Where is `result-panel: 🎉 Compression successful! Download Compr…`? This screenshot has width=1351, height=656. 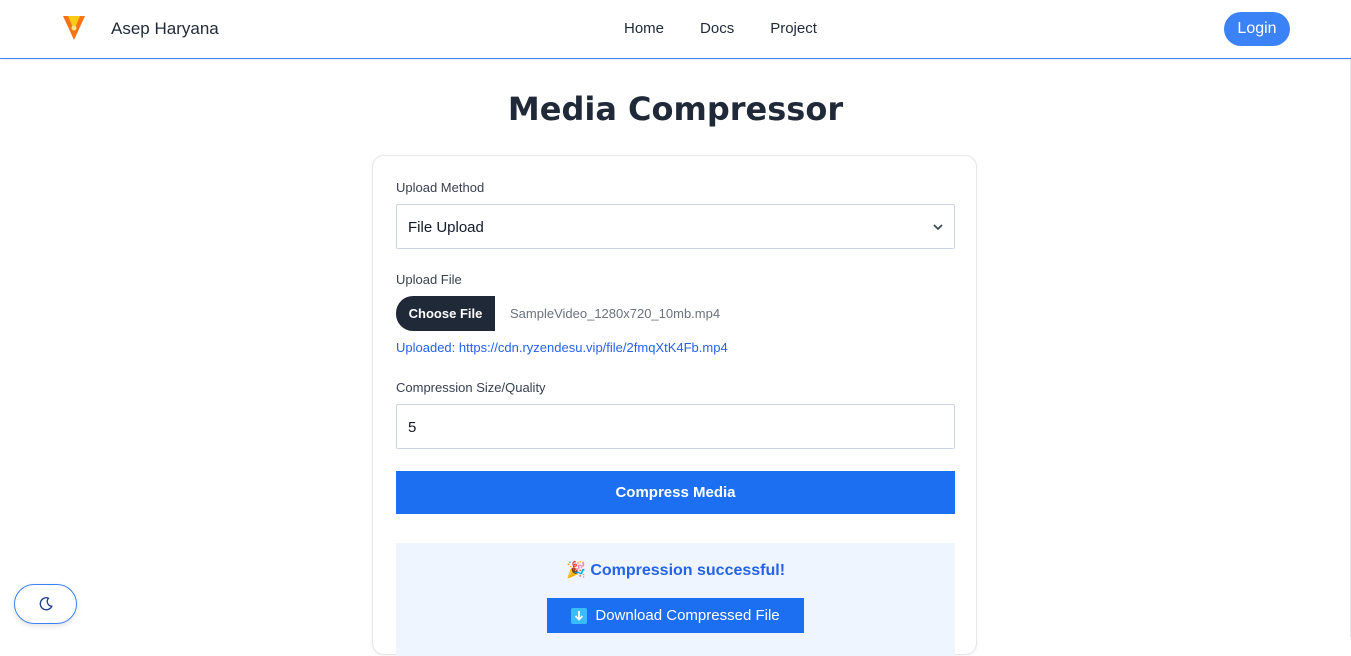 result-panel: 🎉 Compression successful! Download Compr… is located at coordinates (675, 599).